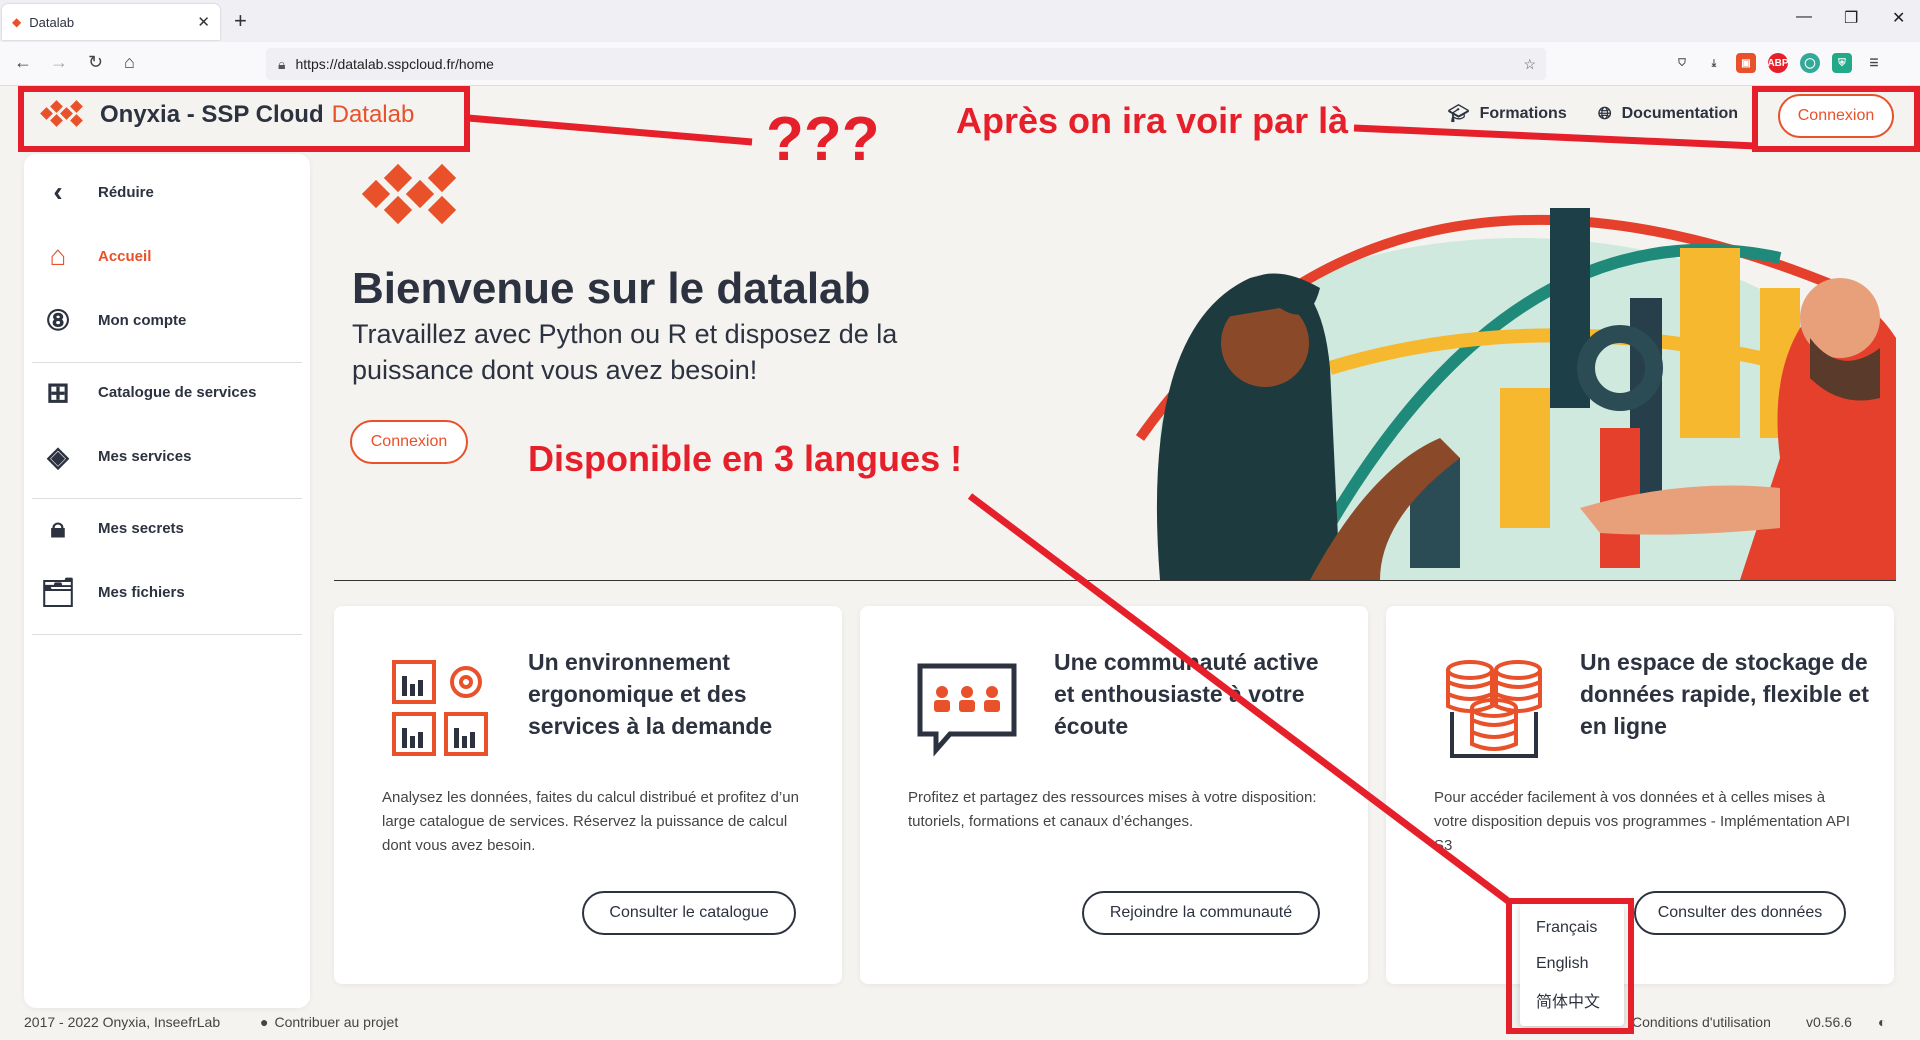  Describe the element at coordinates (240, 21) in the screenshot. I see `new-tab-icon: +` at that location.